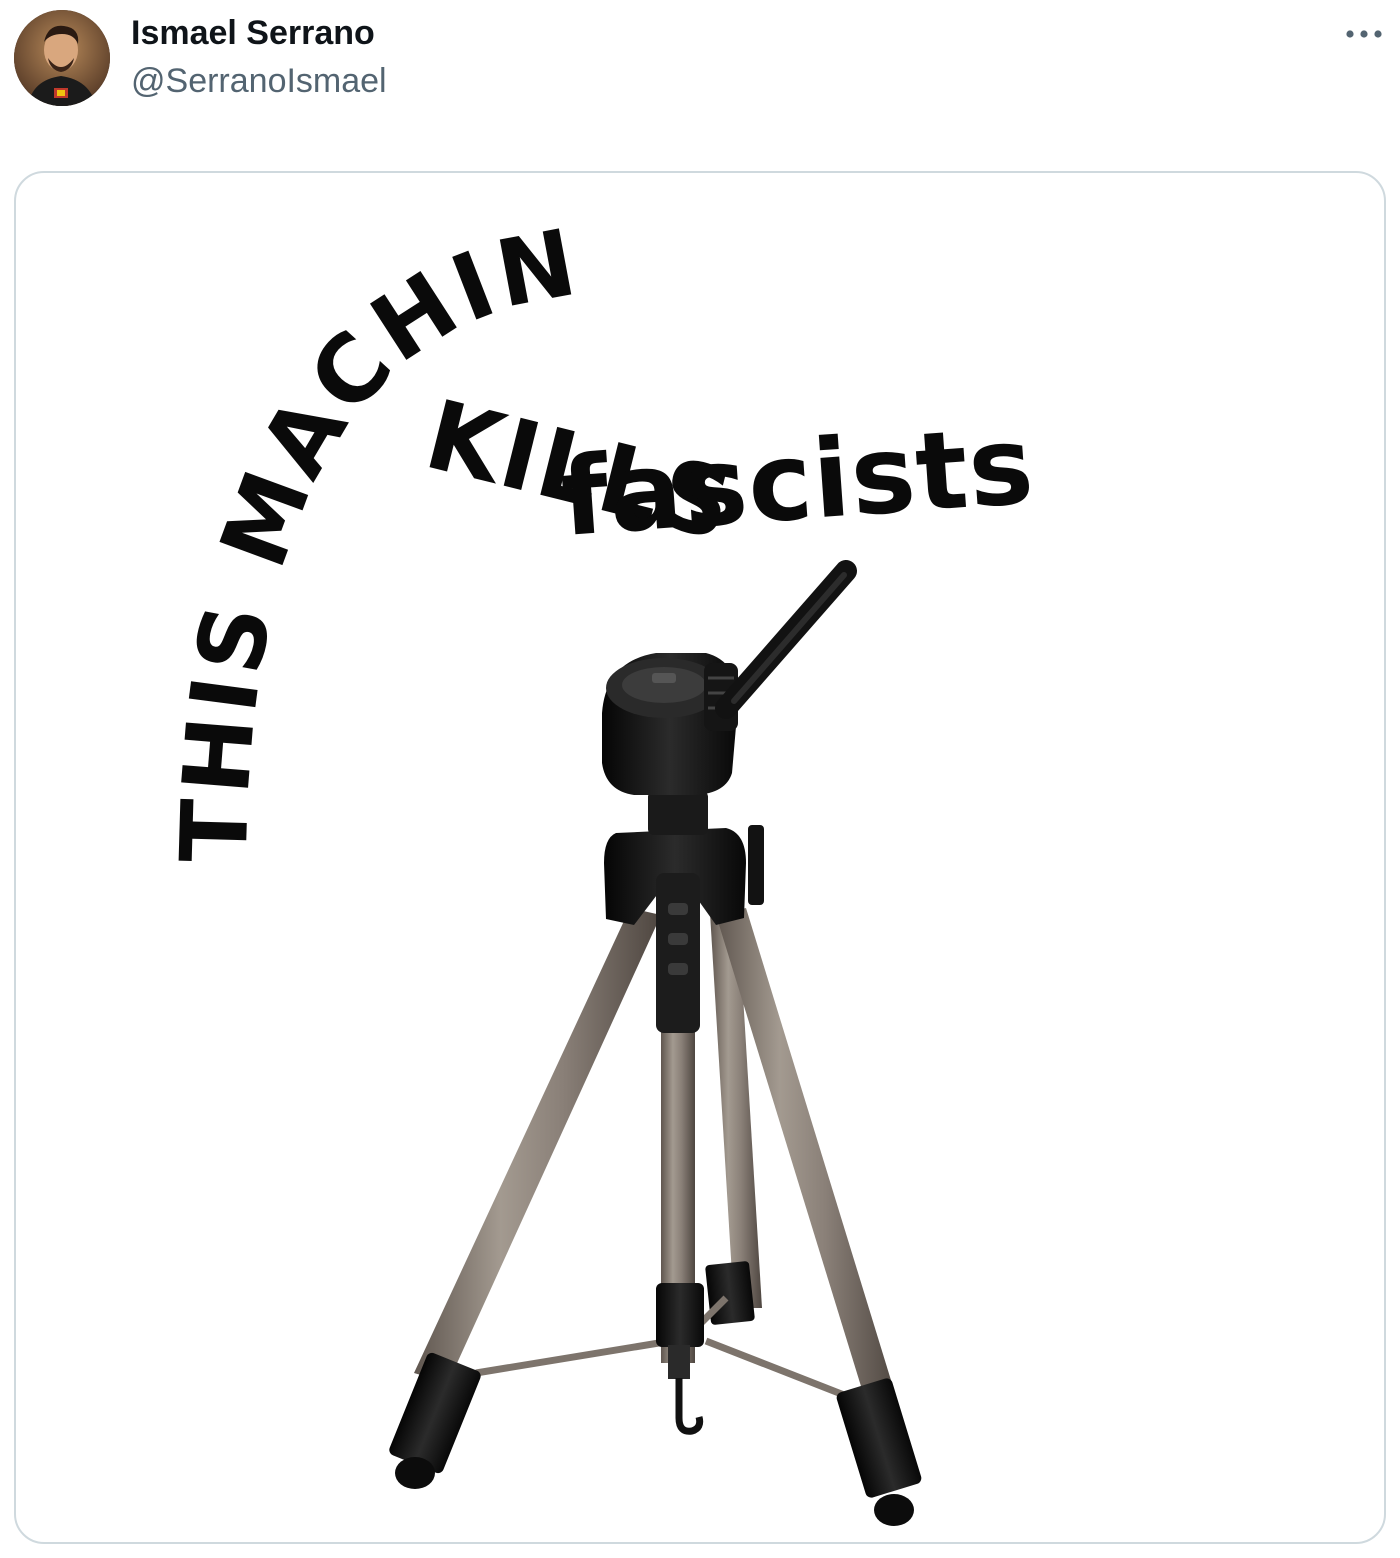 Image resolution: width=1400 pixels, height=1558 pixels. What do you see at coordinates (259, 81) in the screenshot?
I see `author-handle: @SerranoIsmael` at bounding box center [259, 81].